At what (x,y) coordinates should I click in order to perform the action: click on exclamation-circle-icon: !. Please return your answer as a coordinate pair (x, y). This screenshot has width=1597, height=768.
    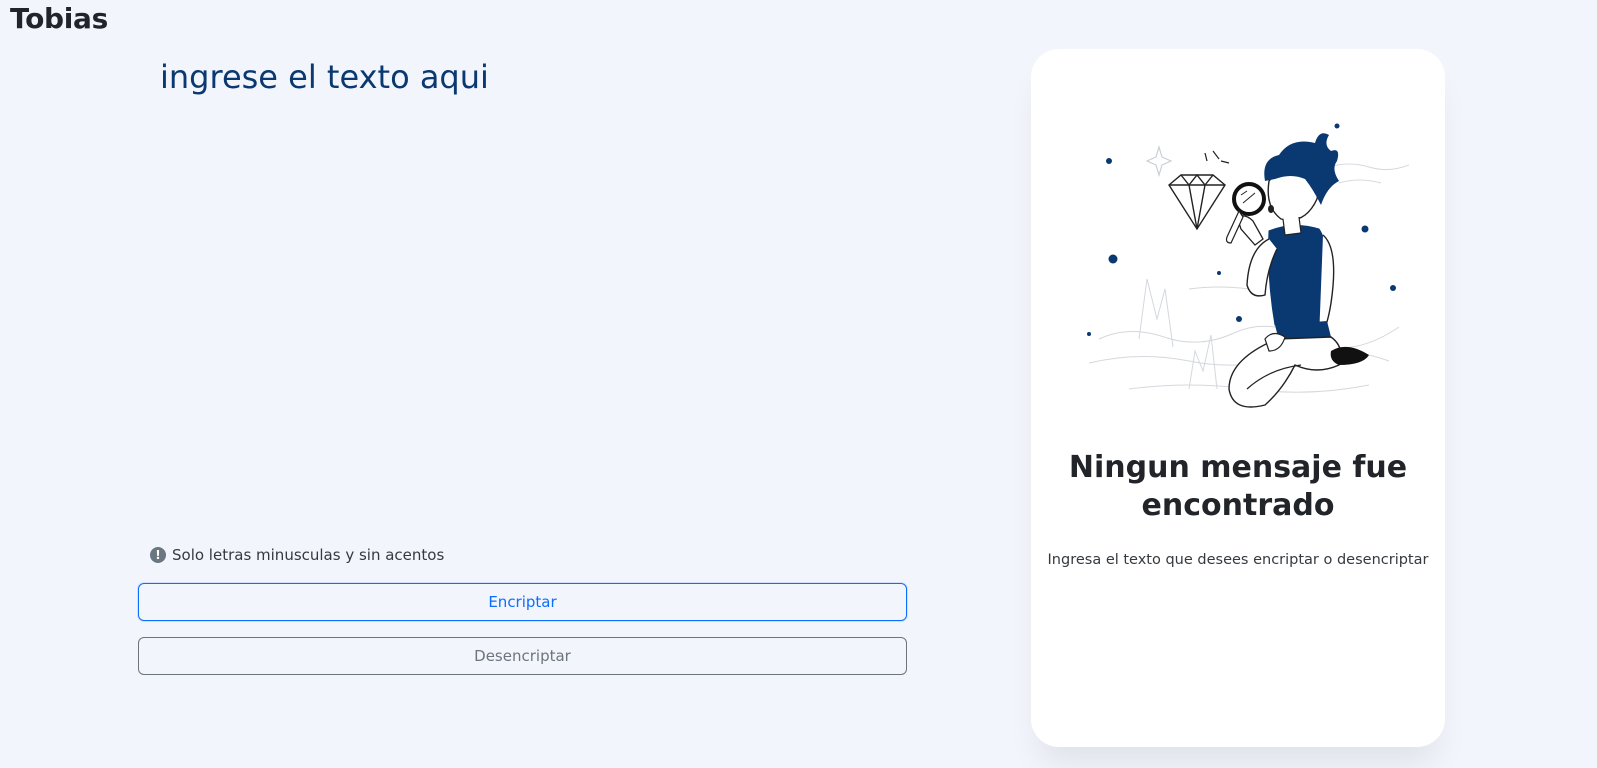
    Looking at the image, I should click on (158, 555).